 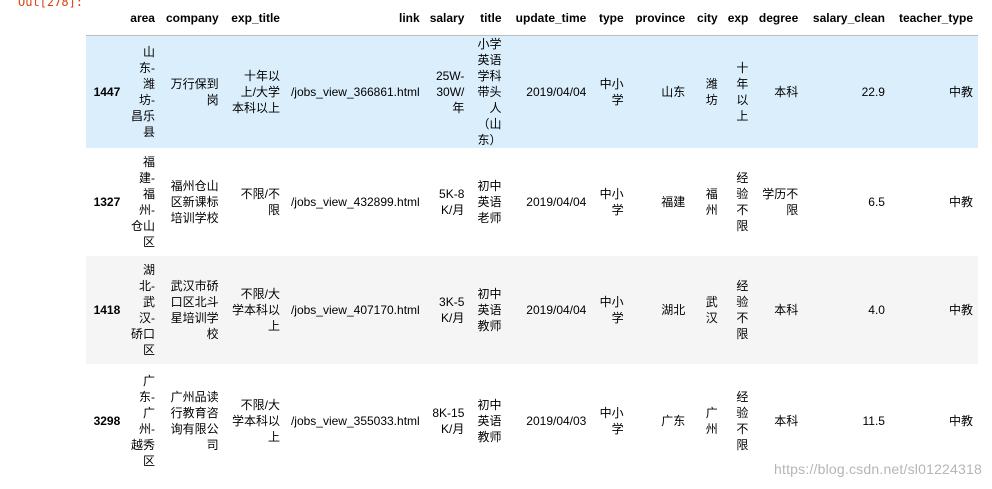 I want to click on cell-degree: 学历不限, so click(x=780, y=202).